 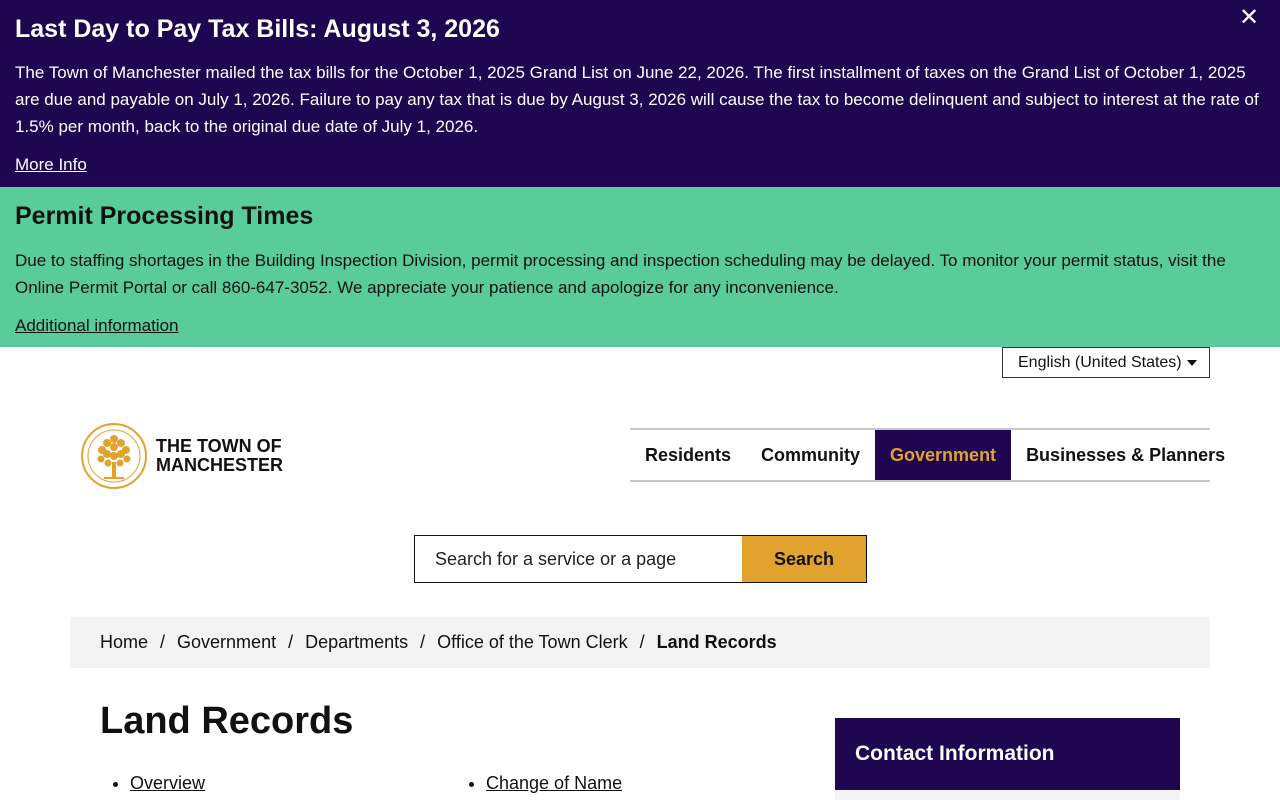 What do you see at coordinates (1192, 363) in the screenshot?
I see `caret-down-icon` at bounding box center [1192, 363].